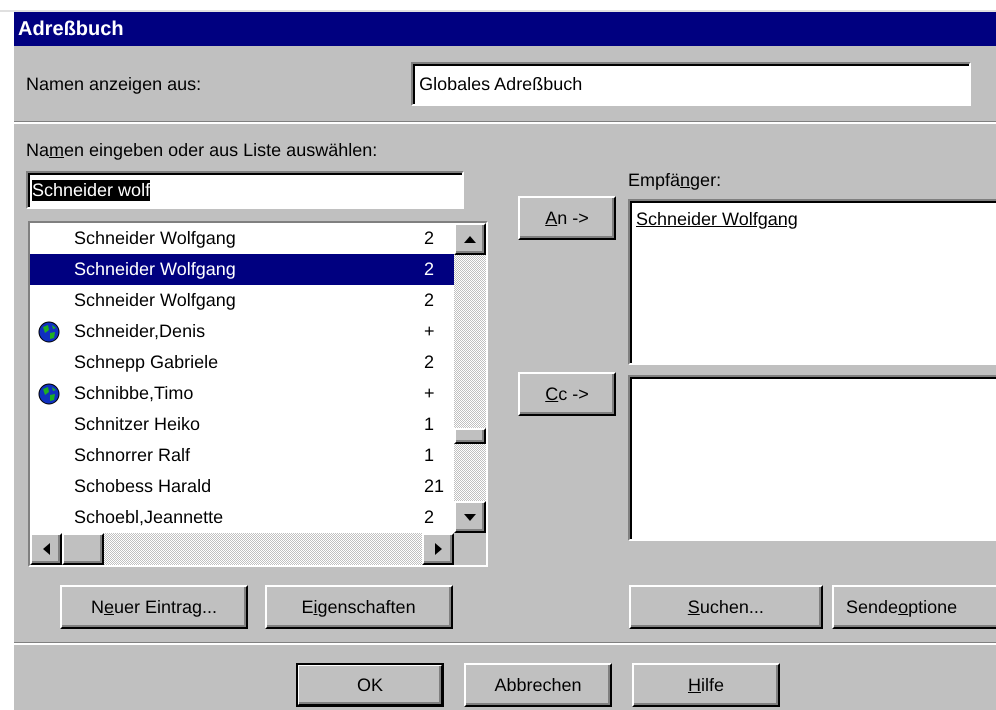 This screenshot has height=710, width=996. What do you see at coordinates (706, 685) in the screenshot?
I see `dialog-button: Hilfe` at bounding box center [706, 685].